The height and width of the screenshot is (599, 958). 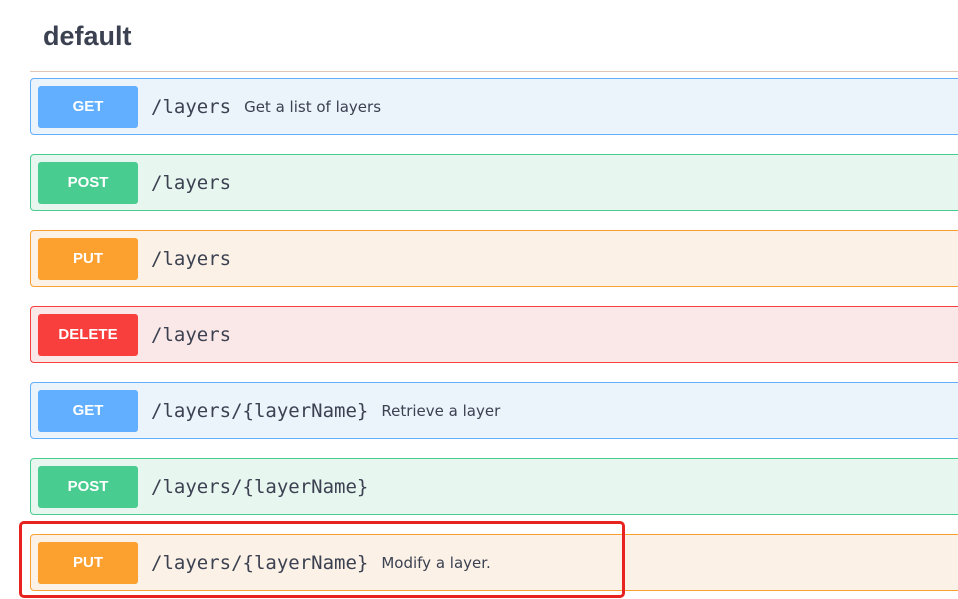 I want to click on section-title: default, so click(x=87, y=36).